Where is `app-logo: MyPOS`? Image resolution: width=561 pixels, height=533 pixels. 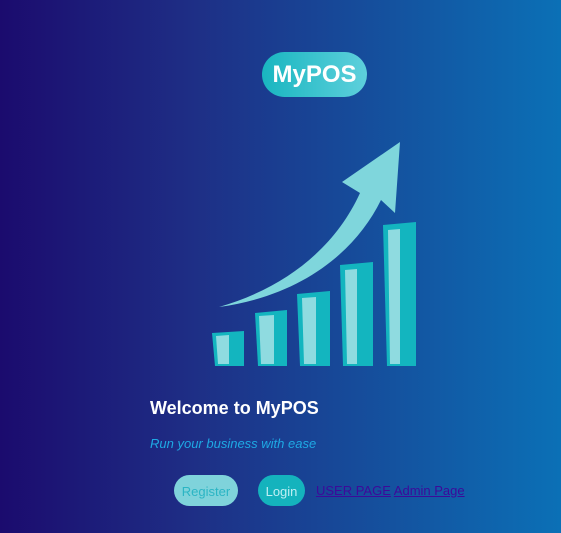 app-logo: MyPOS is located at coordinates (314, 74).